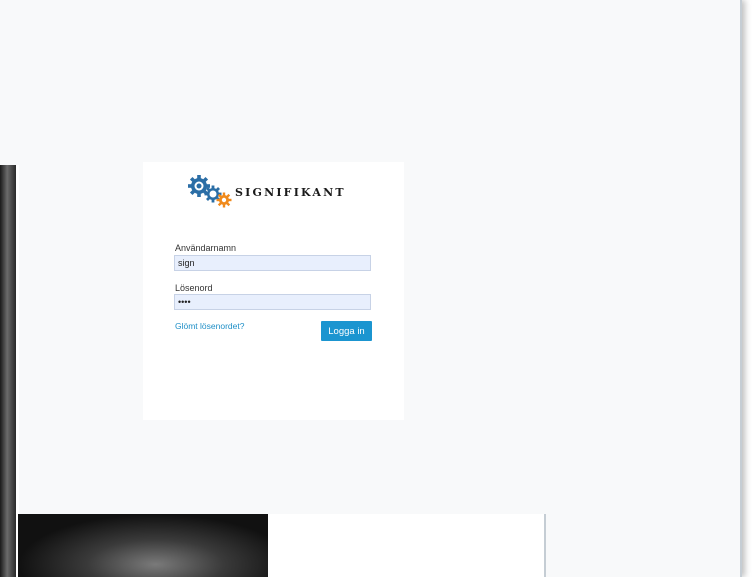  What do you see at coordinates (194, 288) in the screenshot?
I see `password-label: Lösenord` at bounding box center [194, 288].